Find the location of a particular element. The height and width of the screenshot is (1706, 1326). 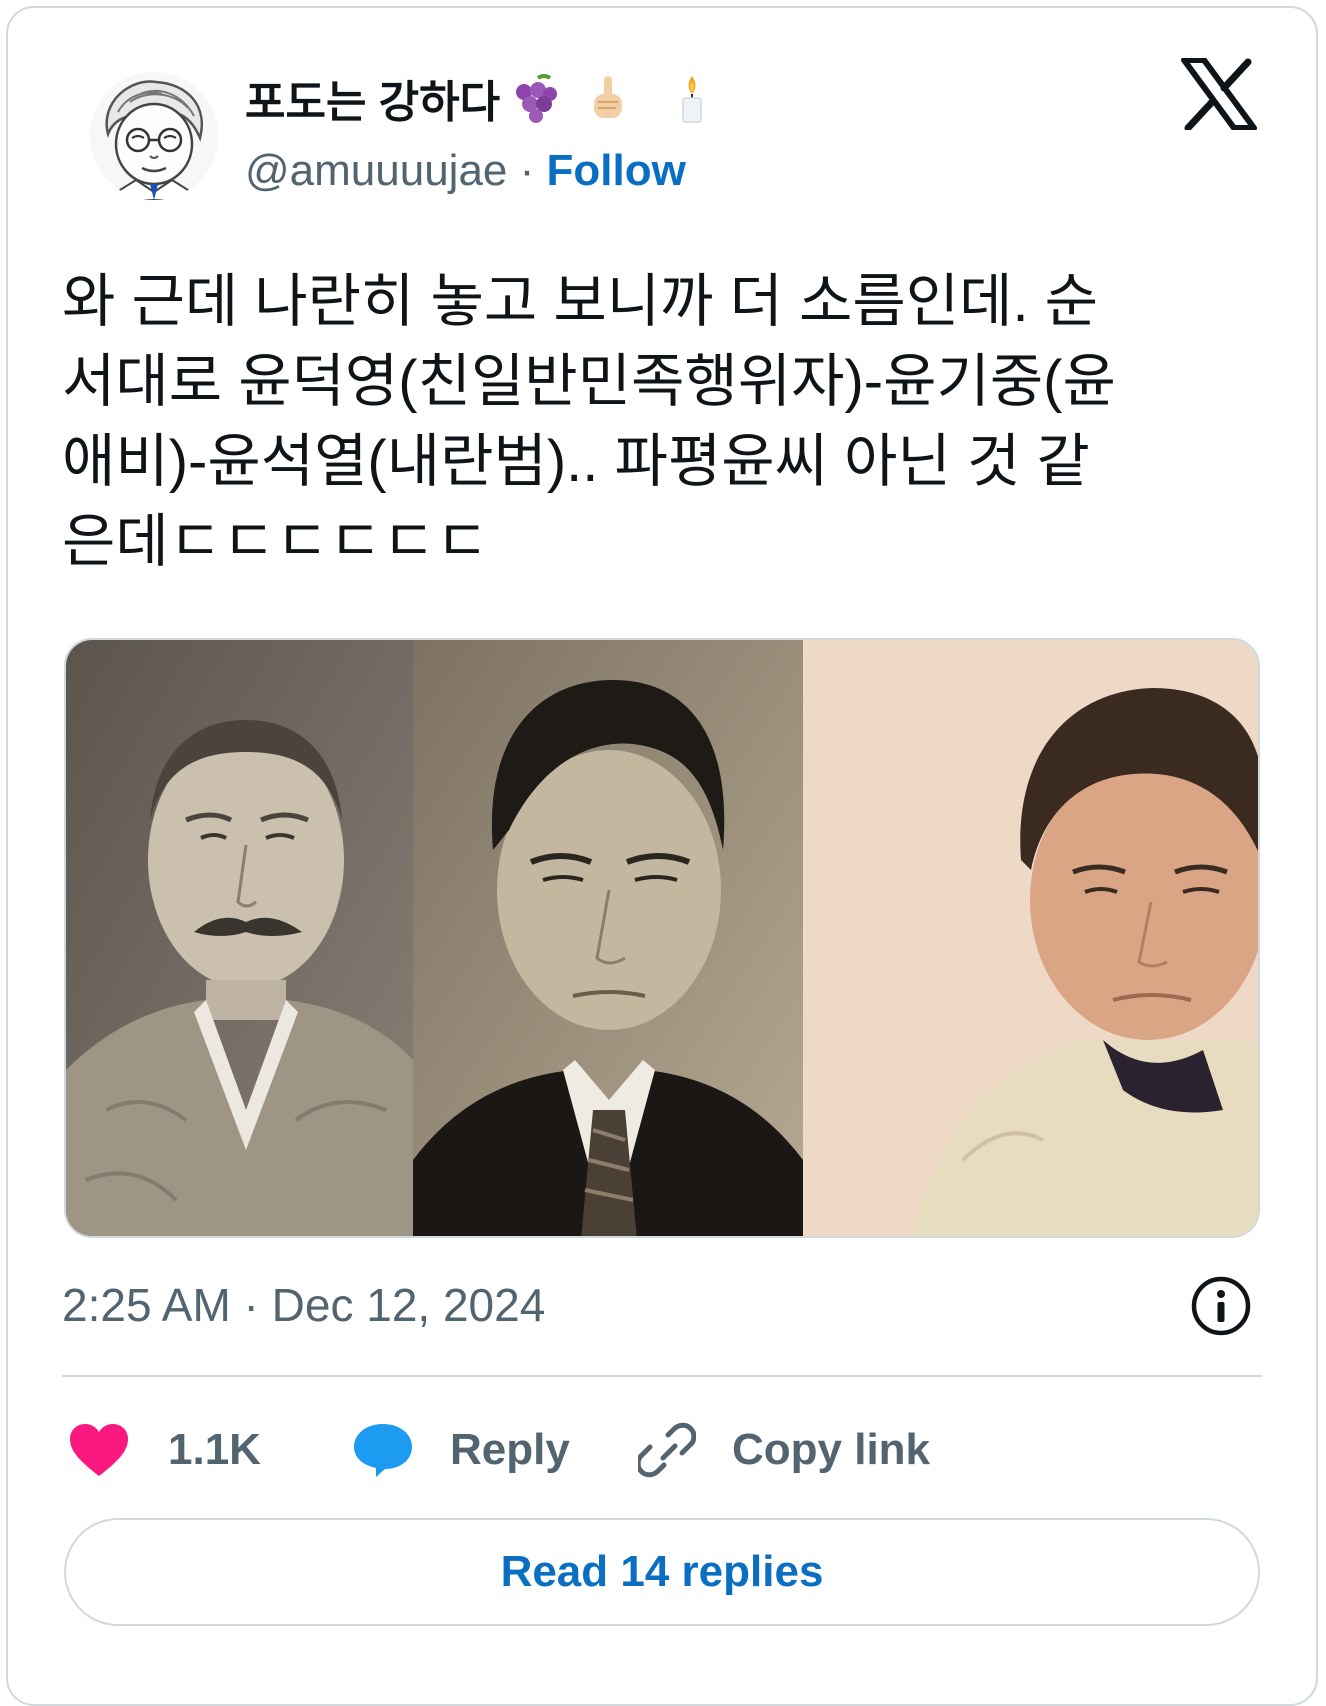

reply-bubble-icon is located at coordinates (383, 1450).